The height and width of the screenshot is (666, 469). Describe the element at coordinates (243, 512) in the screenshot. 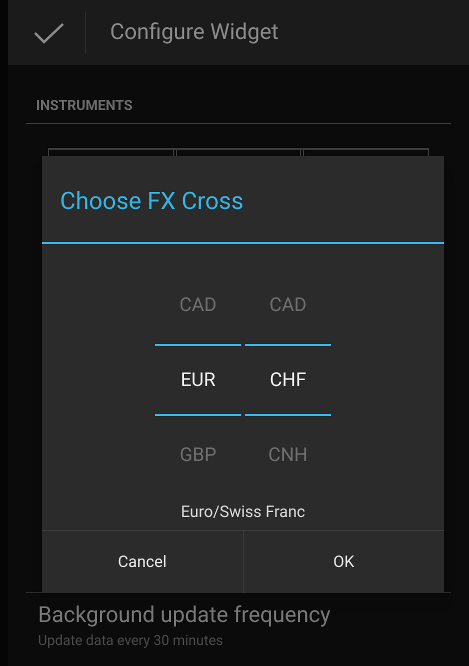

I see `pair-description: Euro/Swiss Franc` at that location.